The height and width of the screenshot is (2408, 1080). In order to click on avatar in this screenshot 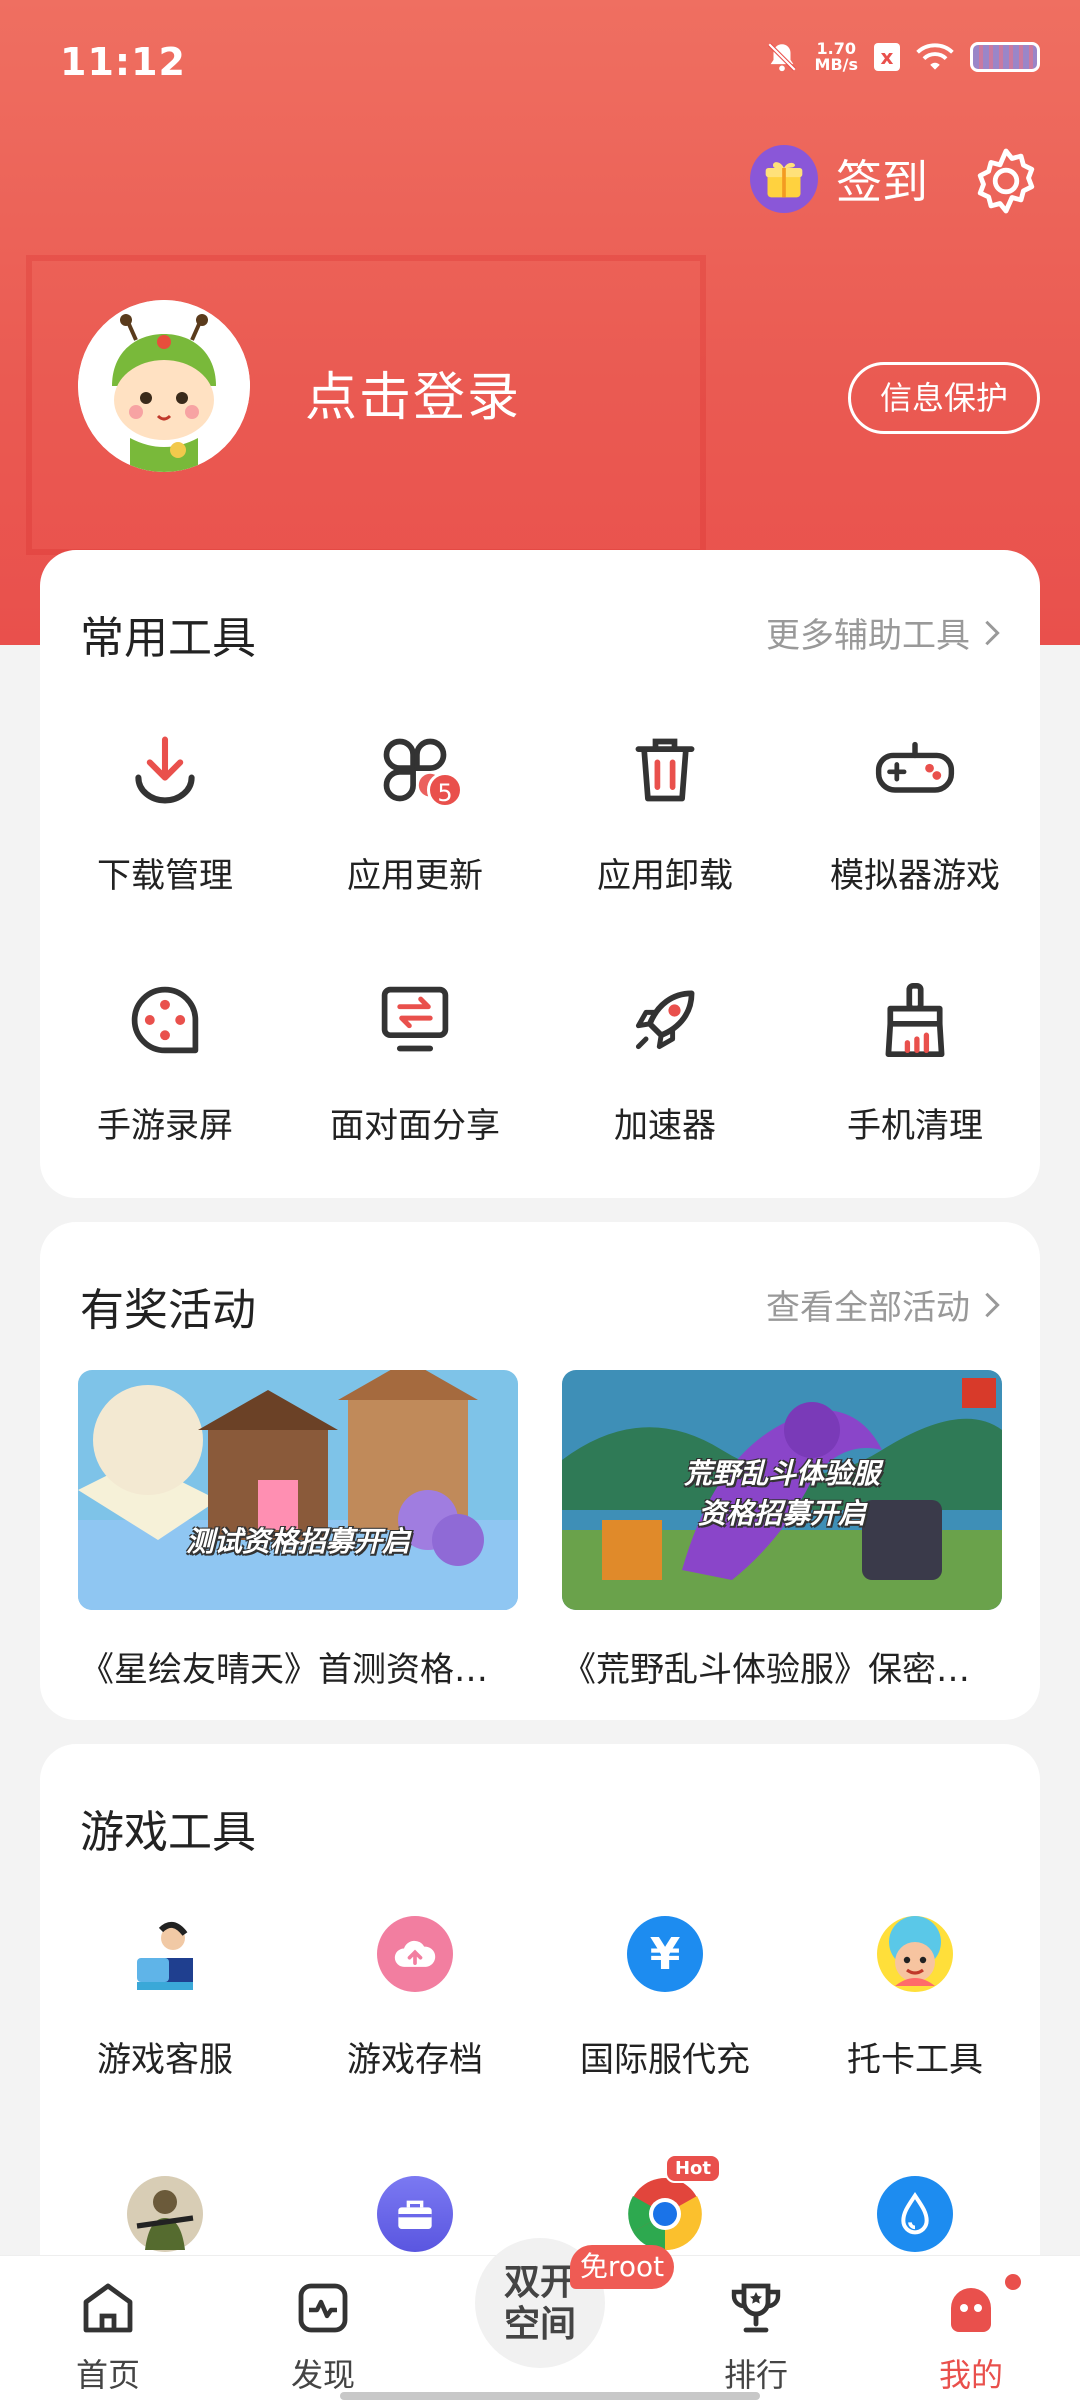, I will do `click(164, 386)`.